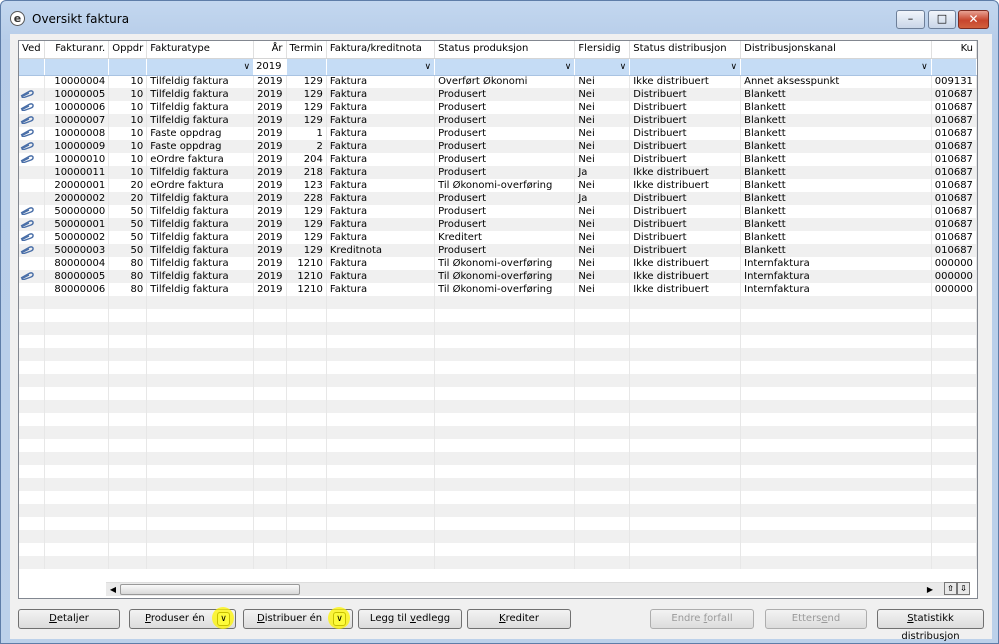  What do you see at coordinates (210, 589) in the screenshot?
I see `scrollbar-thumb` at bounding box center [210, 589].